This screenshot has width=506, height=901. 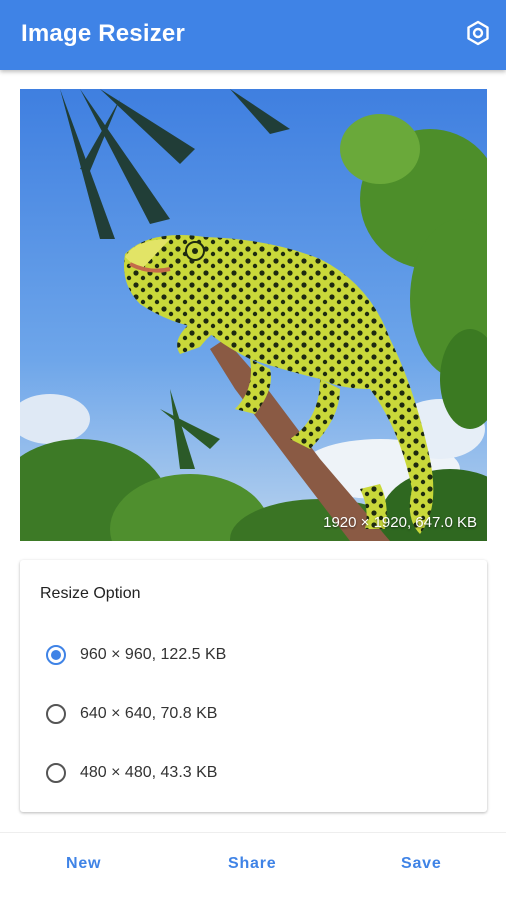 What do you see at coordinates (400, 522) in the screenshot?
I see `image-info: 1920 × 1920, 647.0 KB` at bounding box center [400, 522].